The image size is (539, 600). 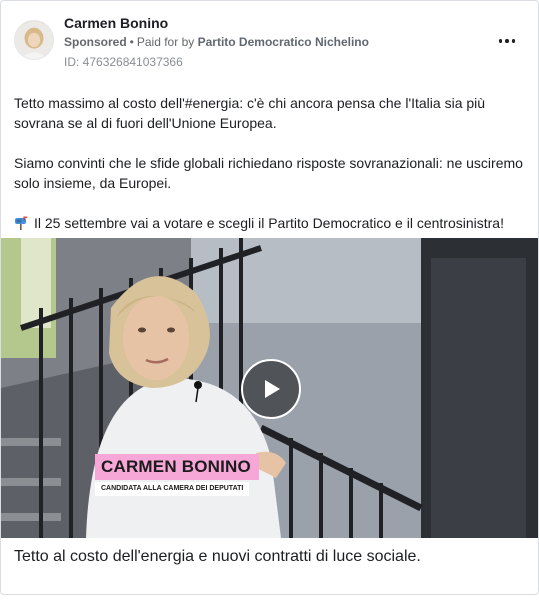 What do you see at coordinates (95, 42) in the screenshot?
I see `sponsored-label: Sponsored` at bounding box center [95, 42].